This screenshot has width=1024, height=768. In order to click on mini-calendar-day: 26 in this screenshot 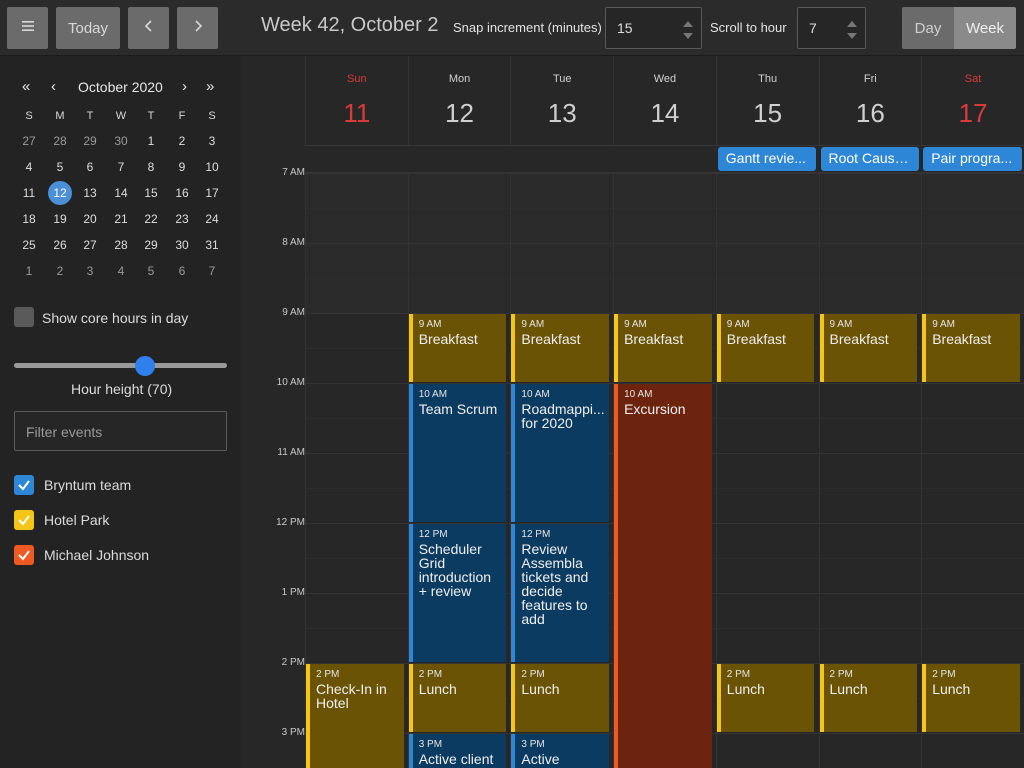, I will do `click(60, 245)`.